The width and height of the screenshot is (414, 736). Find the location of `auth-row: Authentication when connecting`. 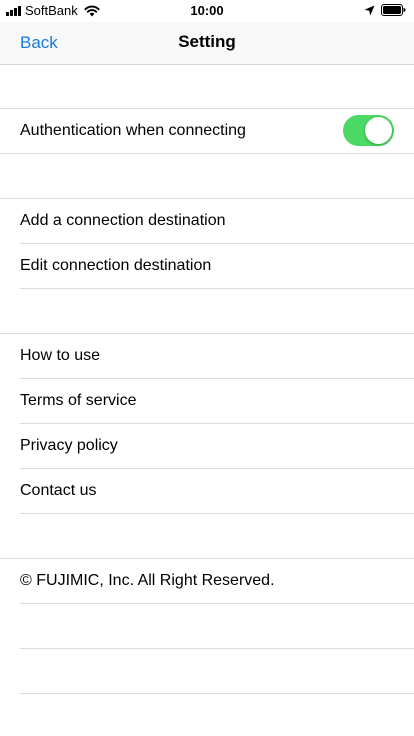

auth-row: Authentication when connecting is located at coordinates (207, 131).